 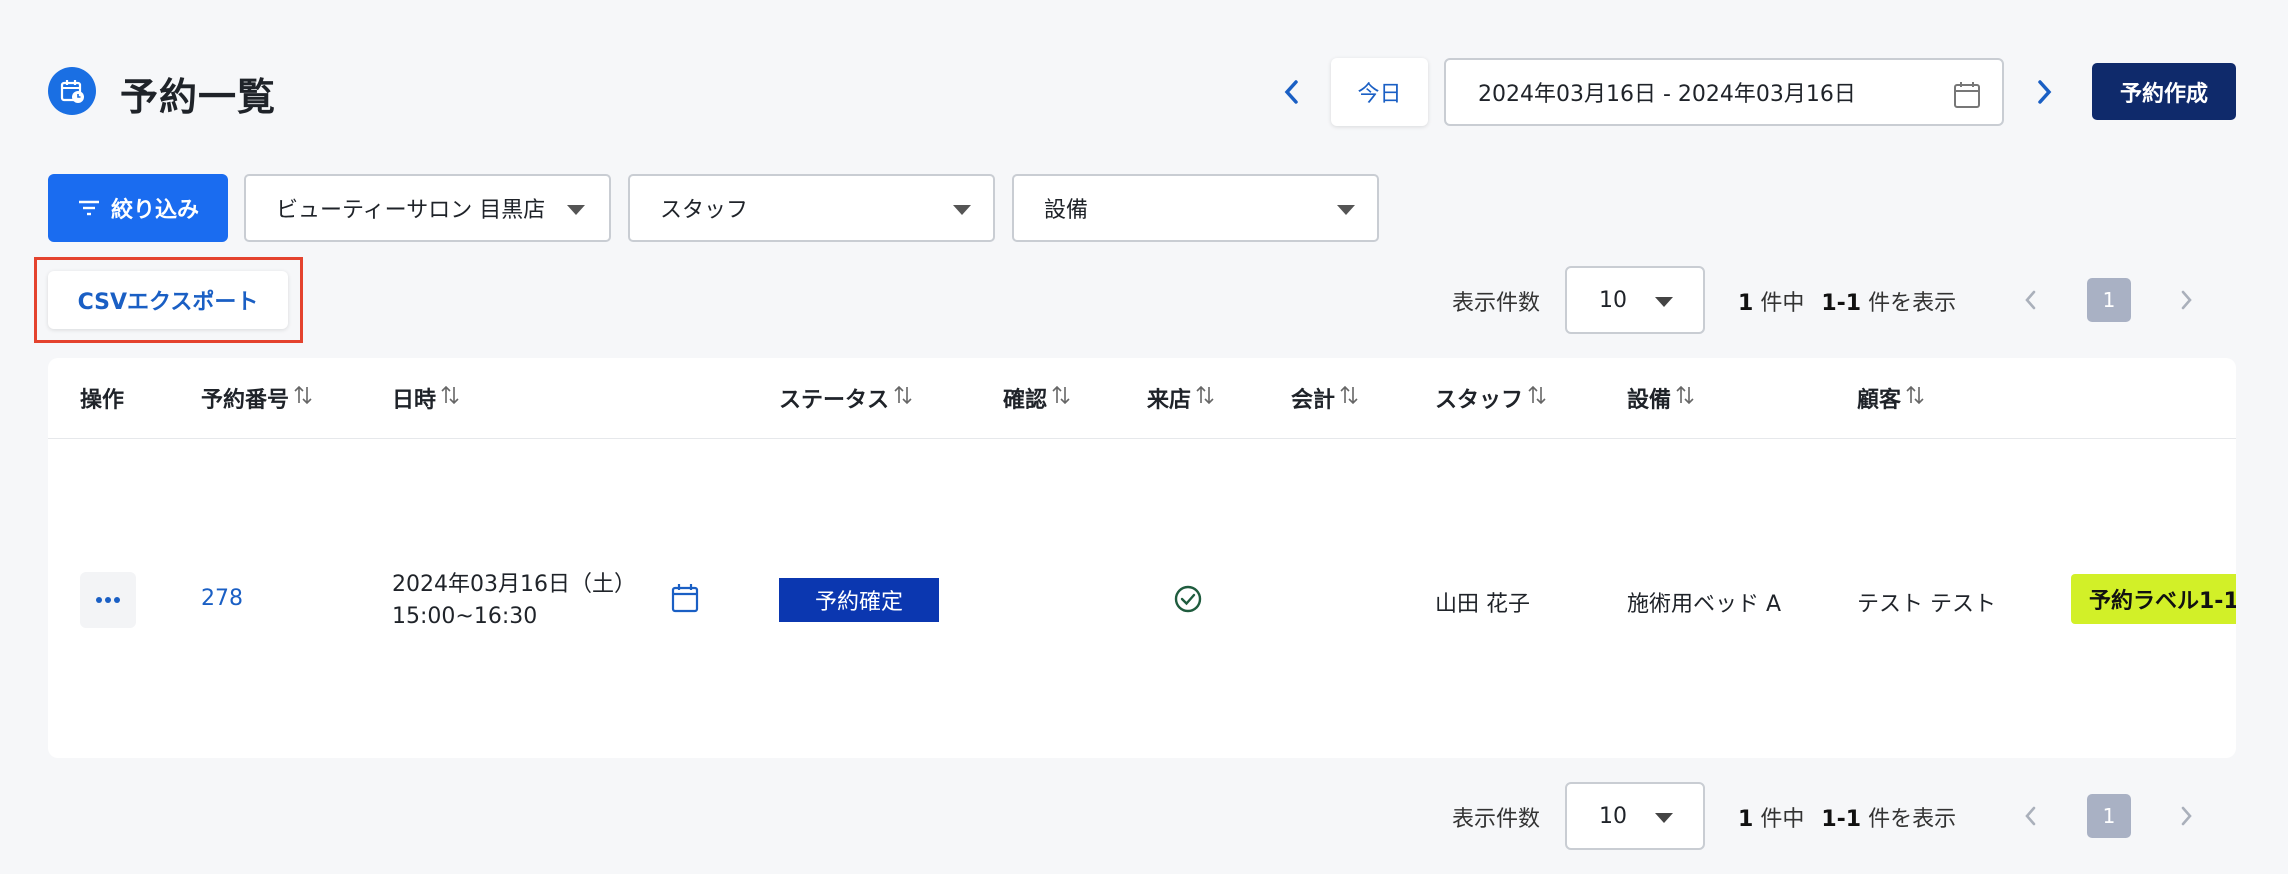 I want to click on store-select: ビューティーサロン 目黒店, so click(x=427, y=208).